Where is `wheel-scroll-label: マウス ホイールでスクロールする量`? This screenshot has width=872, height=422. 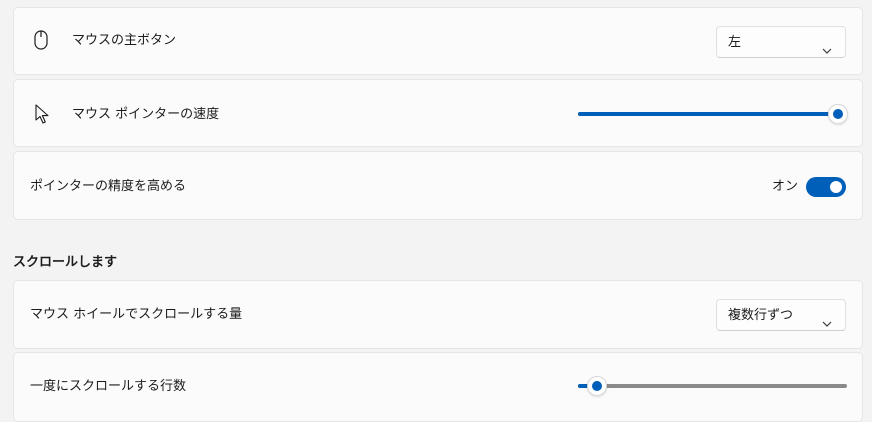 wheel-scroll-label: マウス ホイールでスクロールする量 is located at coordinates (136, 314).